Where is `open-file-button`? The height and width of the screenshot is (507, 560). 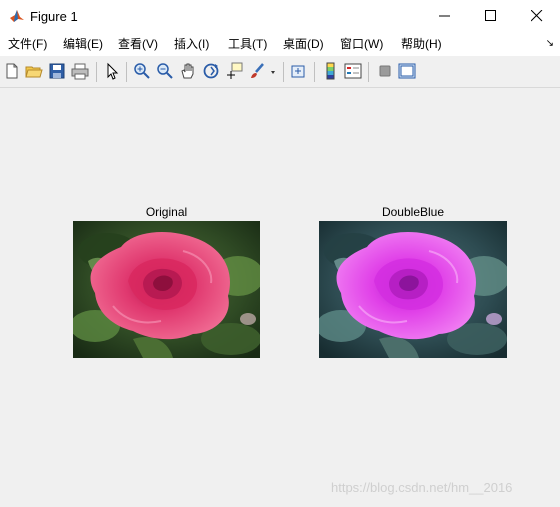 open-file-button is located at coordinates (34, 71).